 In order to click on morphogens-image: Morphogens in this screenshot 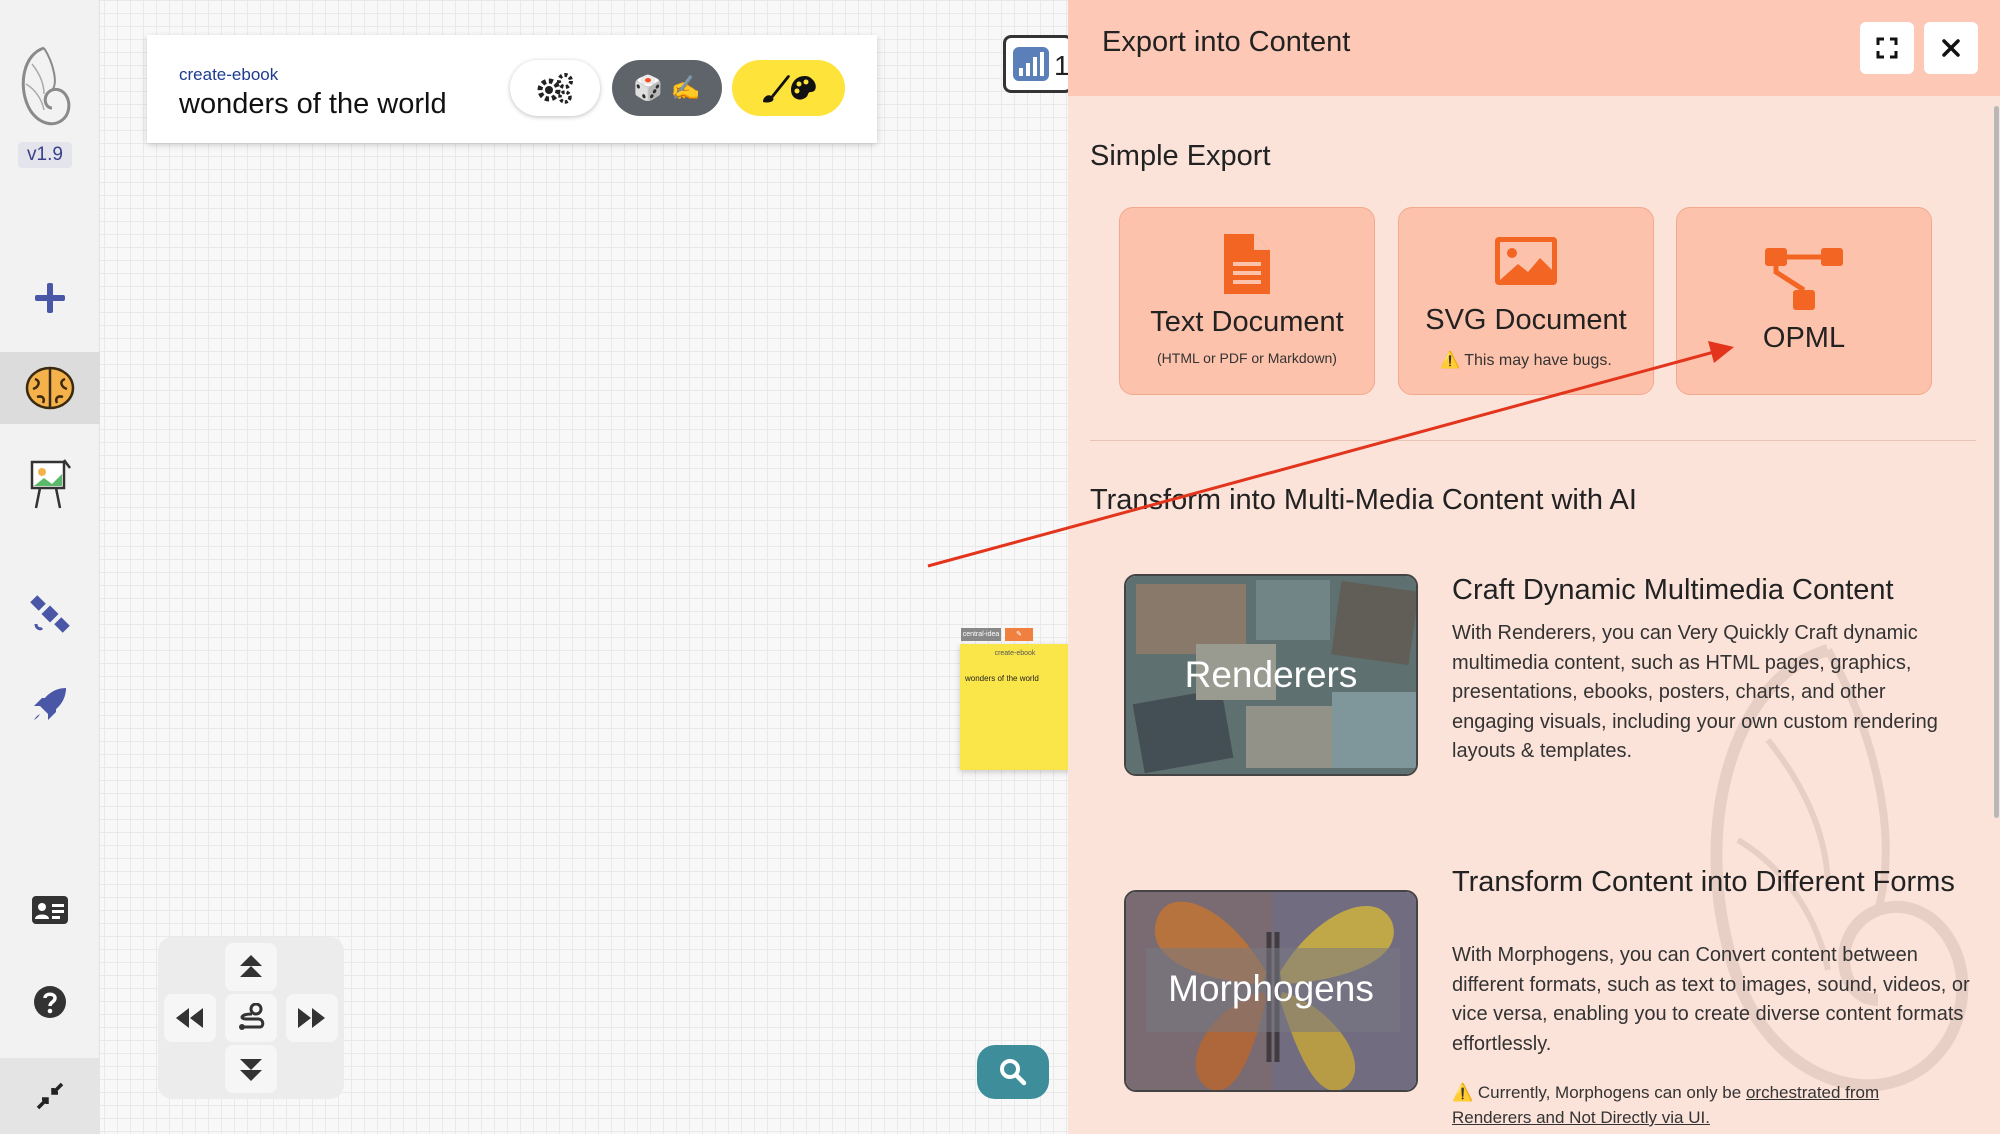, I will do `click(1271, 991)`.